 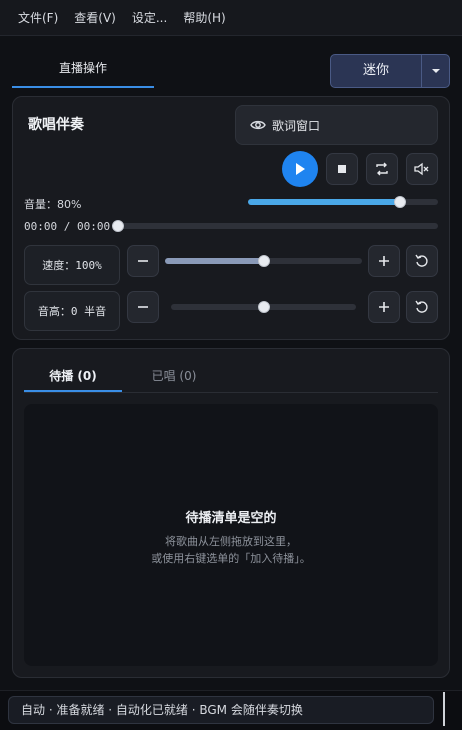 What do you see at coordinates (400, 202) in the screenshot?
I see `volume-thumb` at bounding box center [400, 202].